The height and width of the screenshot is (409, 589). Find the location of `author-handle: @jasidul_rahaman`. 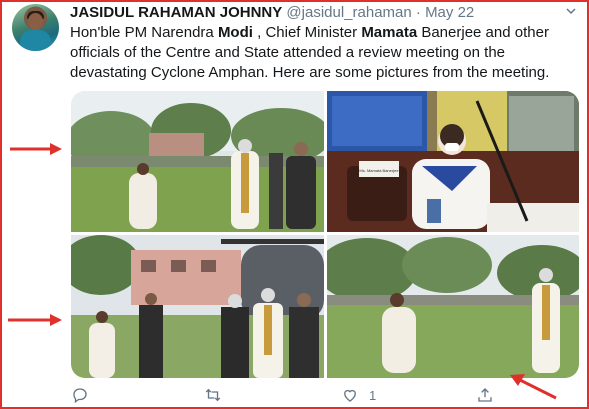

author-handle: @jasidul_rahaman is located at coordinates (348, 12).